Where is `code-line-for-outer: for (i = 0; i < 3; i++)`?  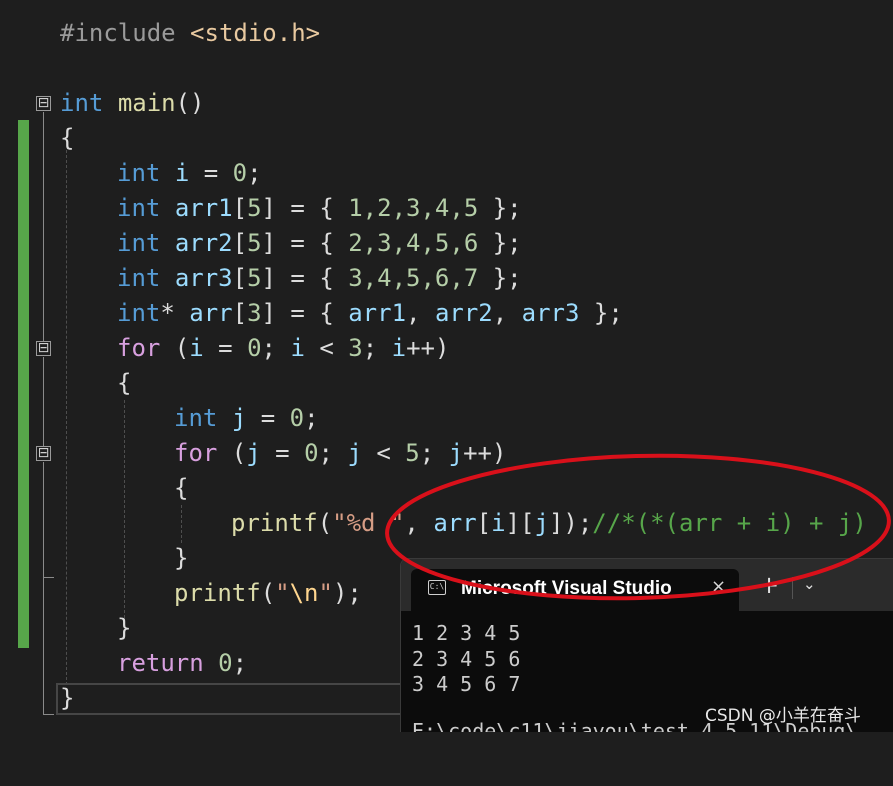
code-line-for-outer: for (i = 0; i < 3; i++) is located at coordinates (224, 348).